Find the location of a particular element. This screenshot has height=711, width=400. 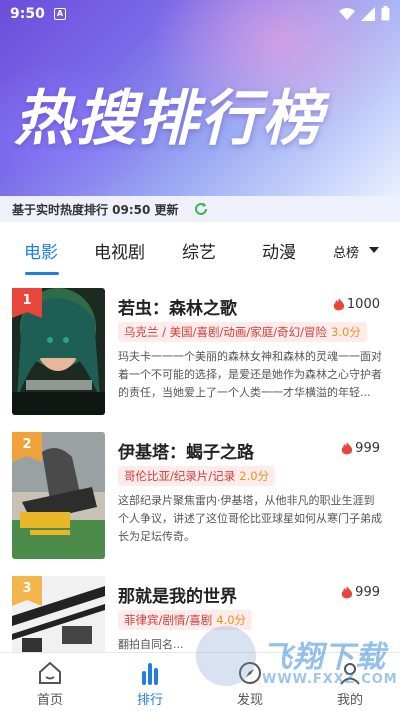

nav-profile: 我的 is located at coordinates (350, 682).